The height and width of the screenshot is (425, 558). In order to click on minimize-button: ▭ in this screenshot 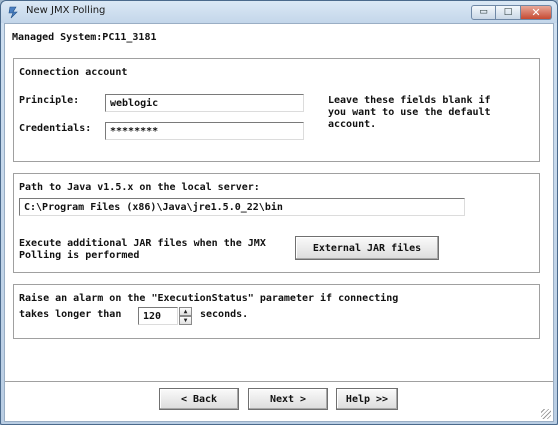, I will do `click(483, 12)`.